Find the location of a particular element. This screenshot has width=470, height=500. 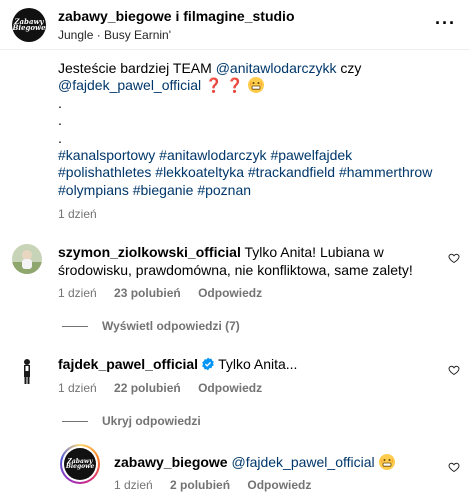

comment-likes: 22 polubień is located at coordinates (147, 388).